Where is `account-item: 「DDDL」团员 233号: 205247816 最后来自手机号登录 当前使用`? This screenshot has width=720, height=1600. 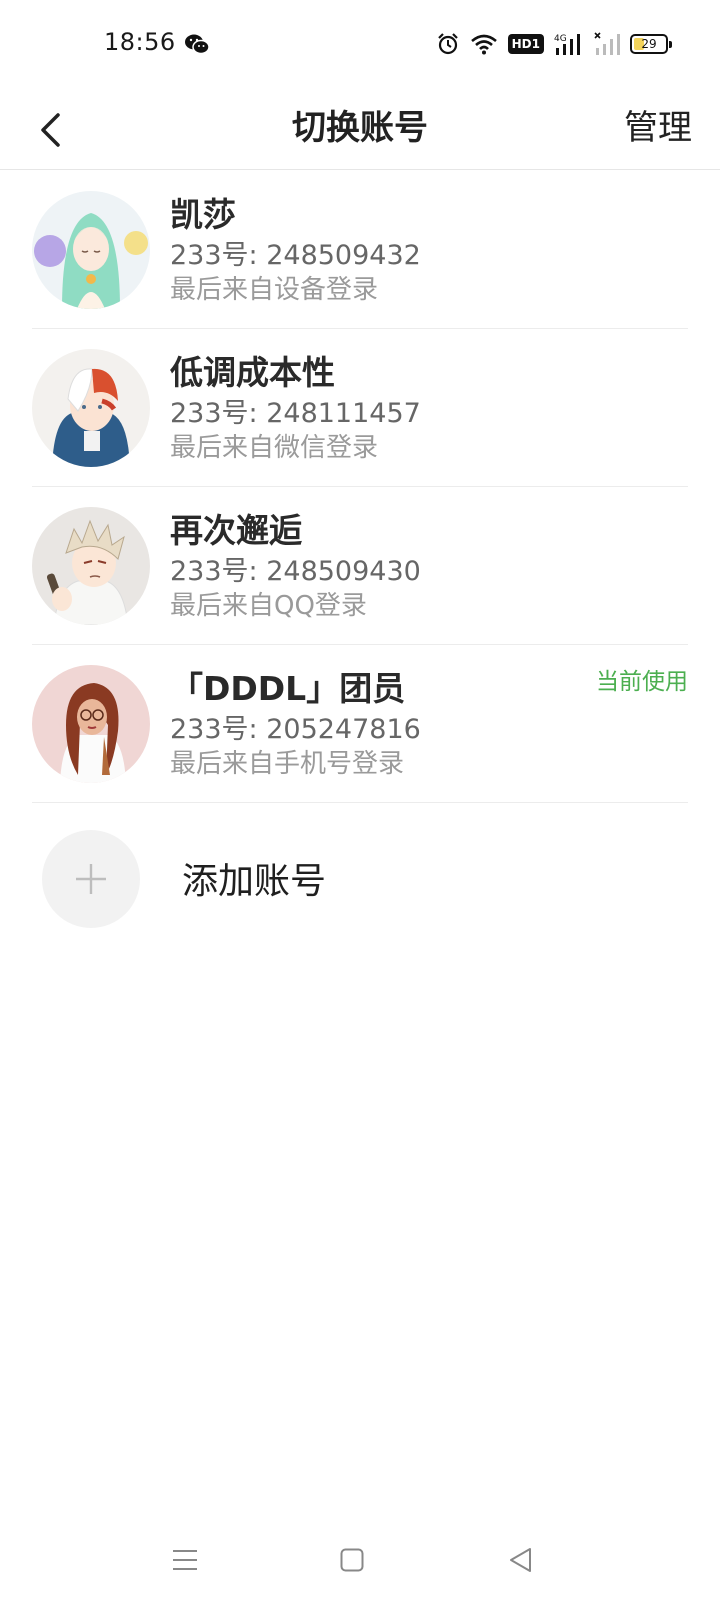 account-item: 「DDDL」团员 233号: 205247816 最后来自手机号登录 当前使用 is located at coordinates (360, 724).